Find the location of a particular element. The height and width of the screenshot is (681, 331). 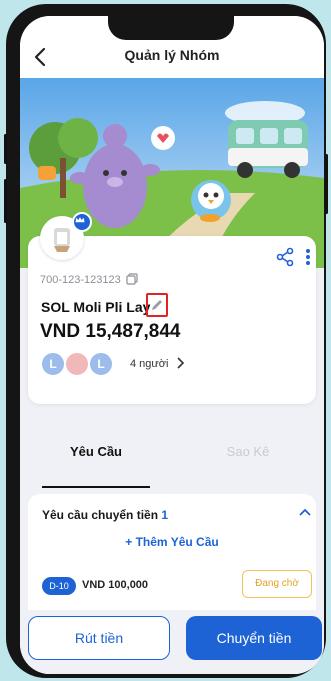

transfer-requests-title: Yêu cầu chuyển tiền 1 is located at coordinates (105, 515).